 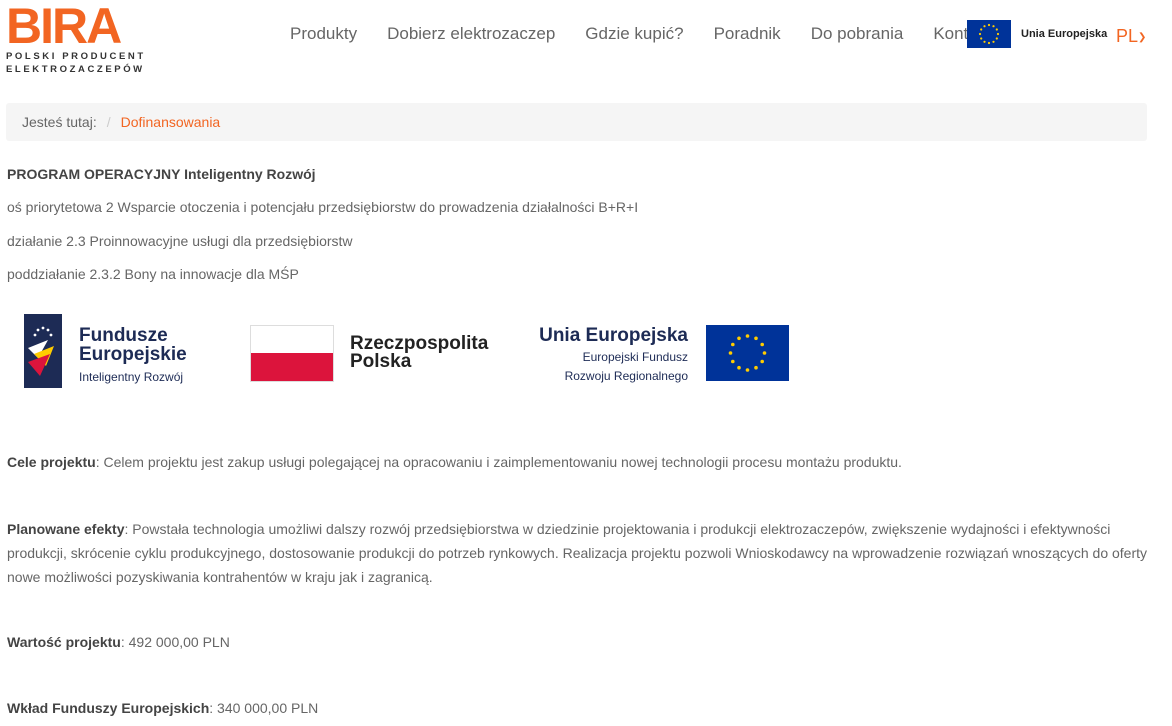 I want to click on fe-title-2: Europejskie, so click(x=133, y=354).